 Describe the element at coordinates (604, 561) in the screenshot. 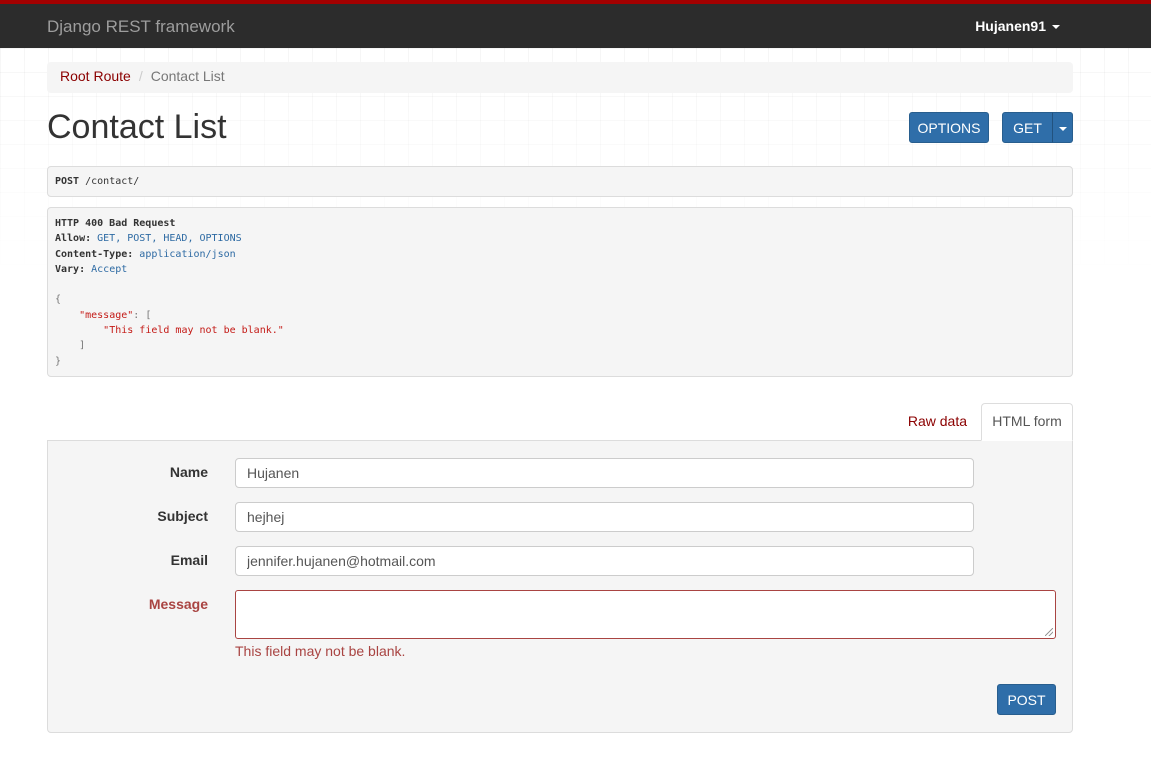

I see `email-input` at that location.